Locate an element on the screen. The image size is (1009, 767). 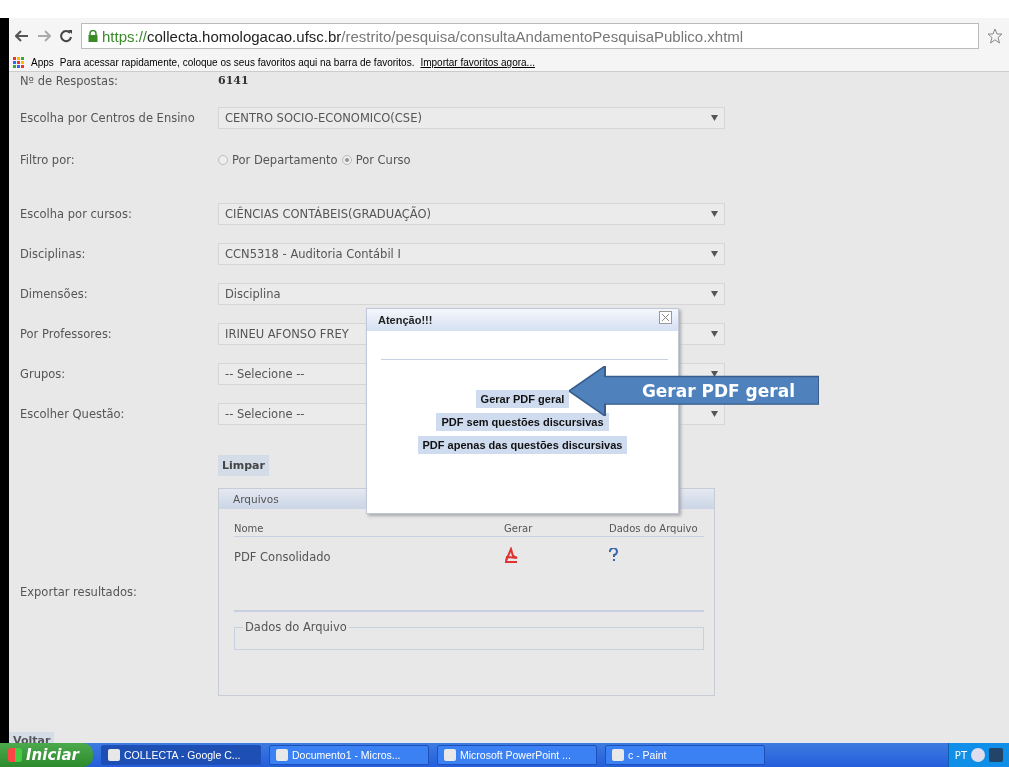
bookmarks-hint: Para acessar rapidamente, coloque os seus favoritos aqui na barra de favoritos. is located at coordinates (237, 62).